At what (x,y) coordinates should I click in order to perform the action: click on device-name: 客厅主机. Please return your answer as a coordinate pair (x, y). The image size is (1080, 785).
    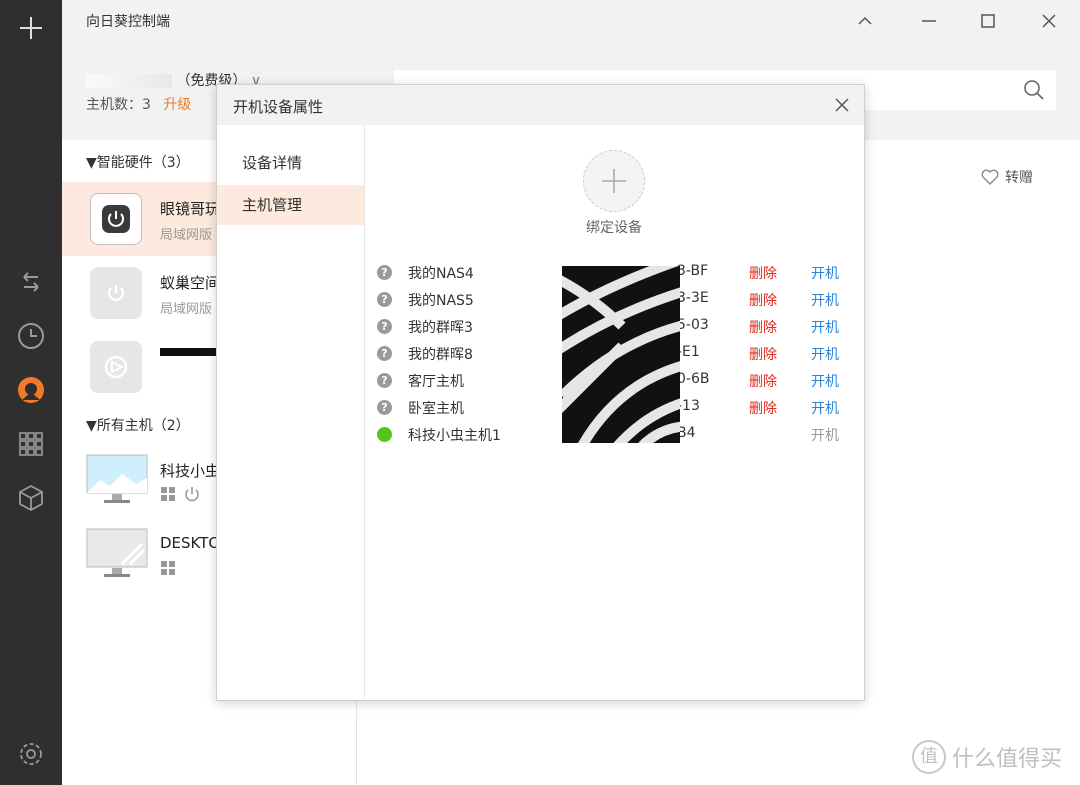
    Looking at the image, I should click on (436, 382).